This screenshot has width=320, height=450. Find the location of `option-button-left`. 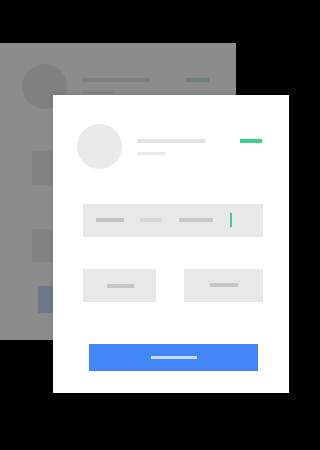

option-button-left is located at coordinates (119, 285).